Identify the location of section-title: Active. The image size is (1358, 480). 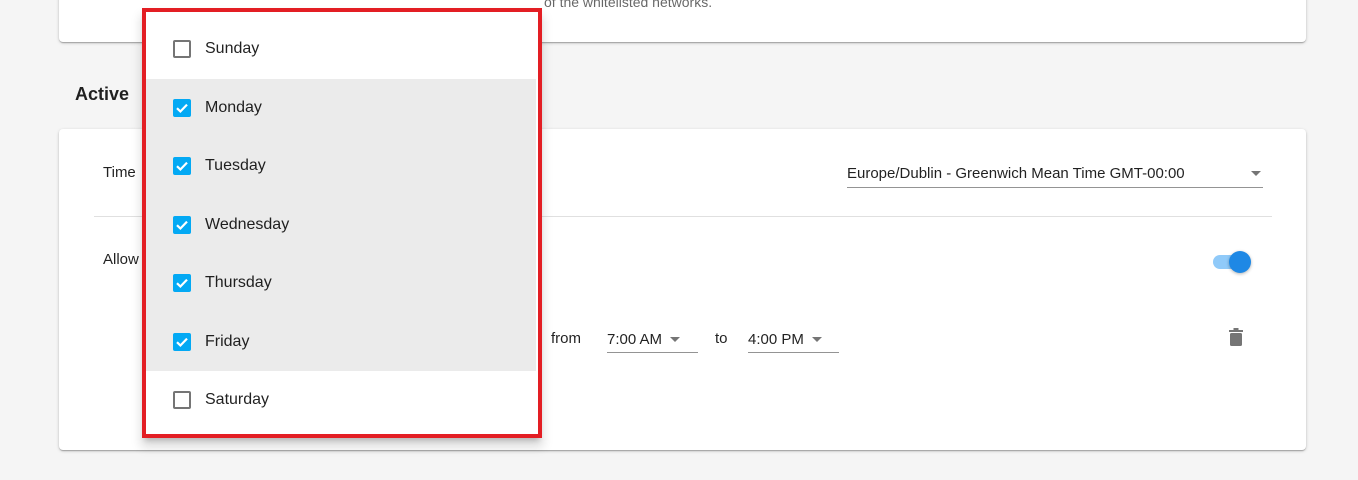
(102, 94).